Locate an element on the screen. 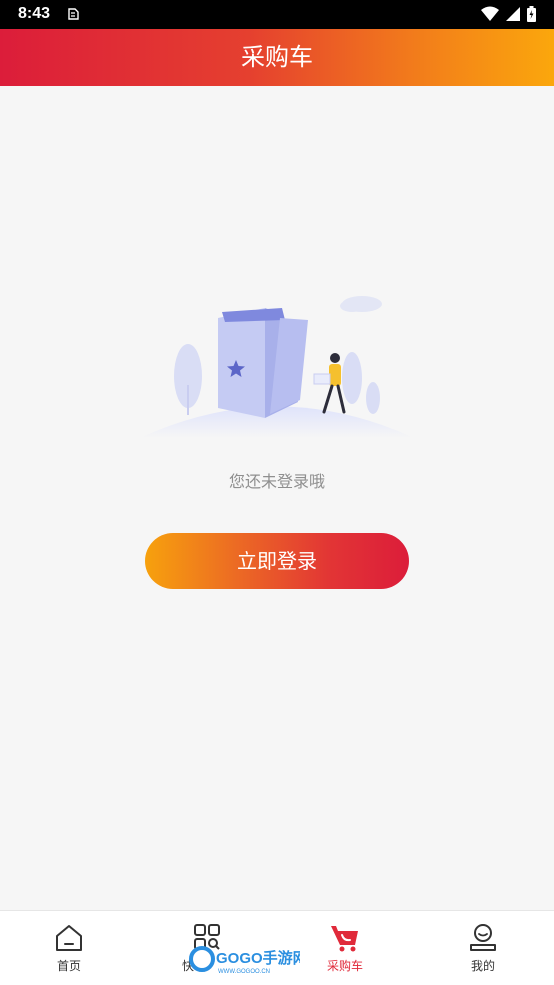 The width and height of the screenshot is (554, 985). notification-icon is located at coordinates (73, 15).